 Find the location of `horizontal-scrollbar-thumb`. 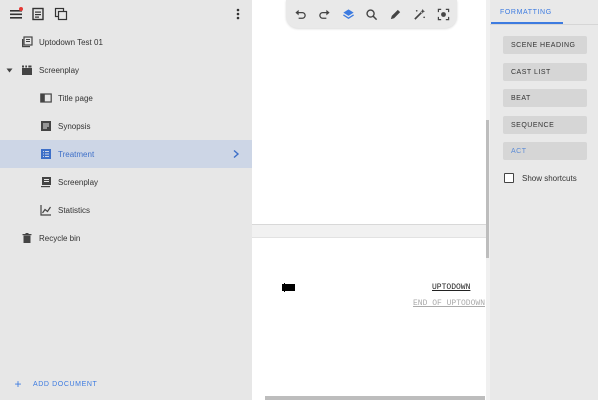

horizontal-scrollbar-thumb is located at coordinates (375, 398).